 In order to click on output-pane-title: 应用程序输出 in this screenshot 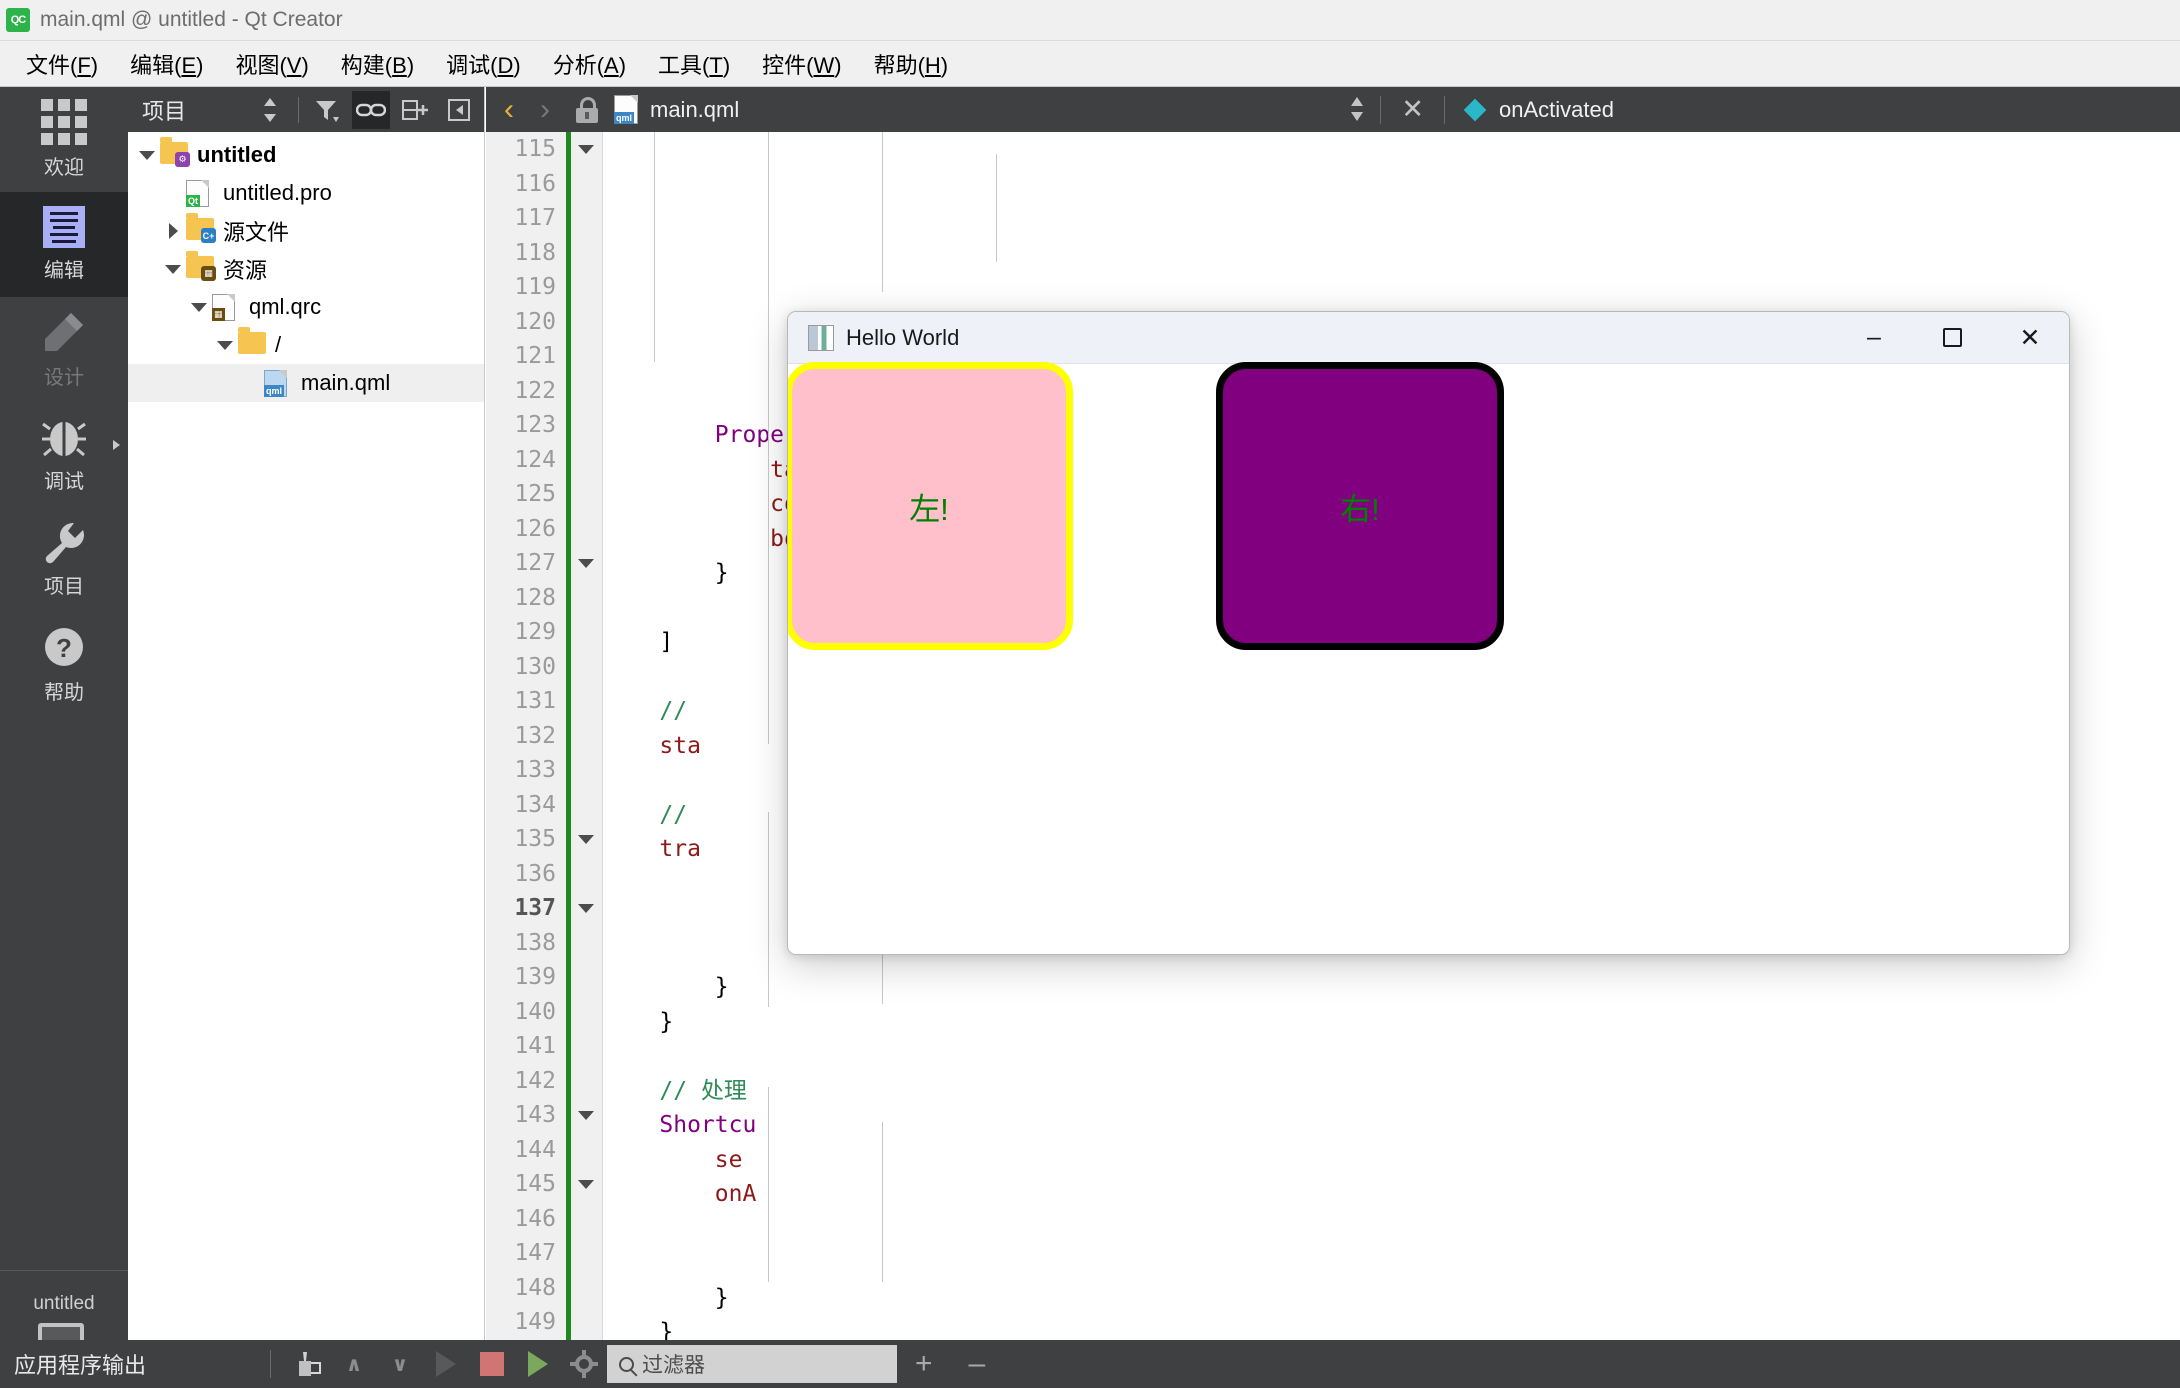, I will do `click(80, 1364)`.